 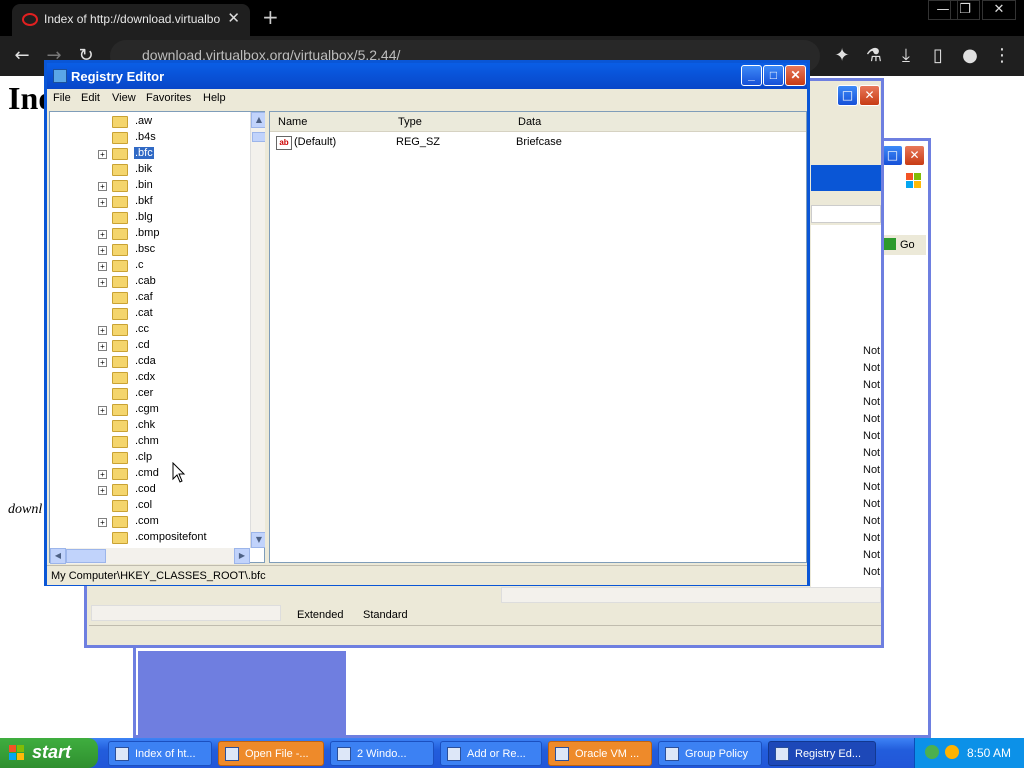 I want to click on tree-item: + .cd, so click(x=150, y=346).